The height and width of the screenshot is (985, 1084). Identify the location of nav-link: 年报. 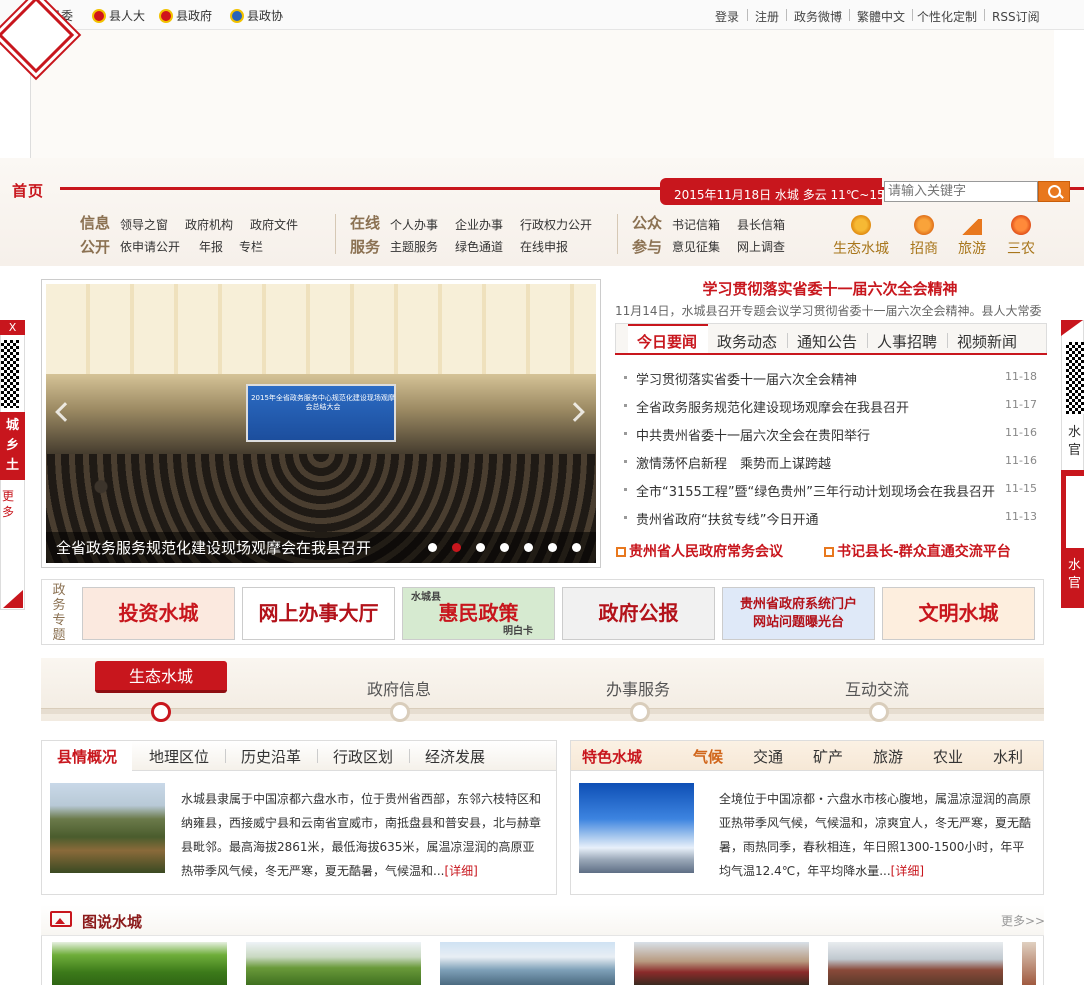
(211, 246).